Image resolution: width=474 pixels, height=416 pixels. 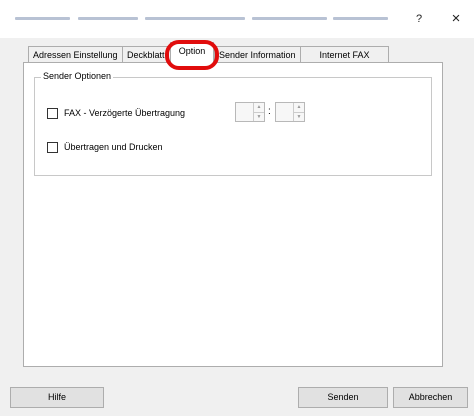 I want to click on close-icon: ×, so click(x=456, y=19).